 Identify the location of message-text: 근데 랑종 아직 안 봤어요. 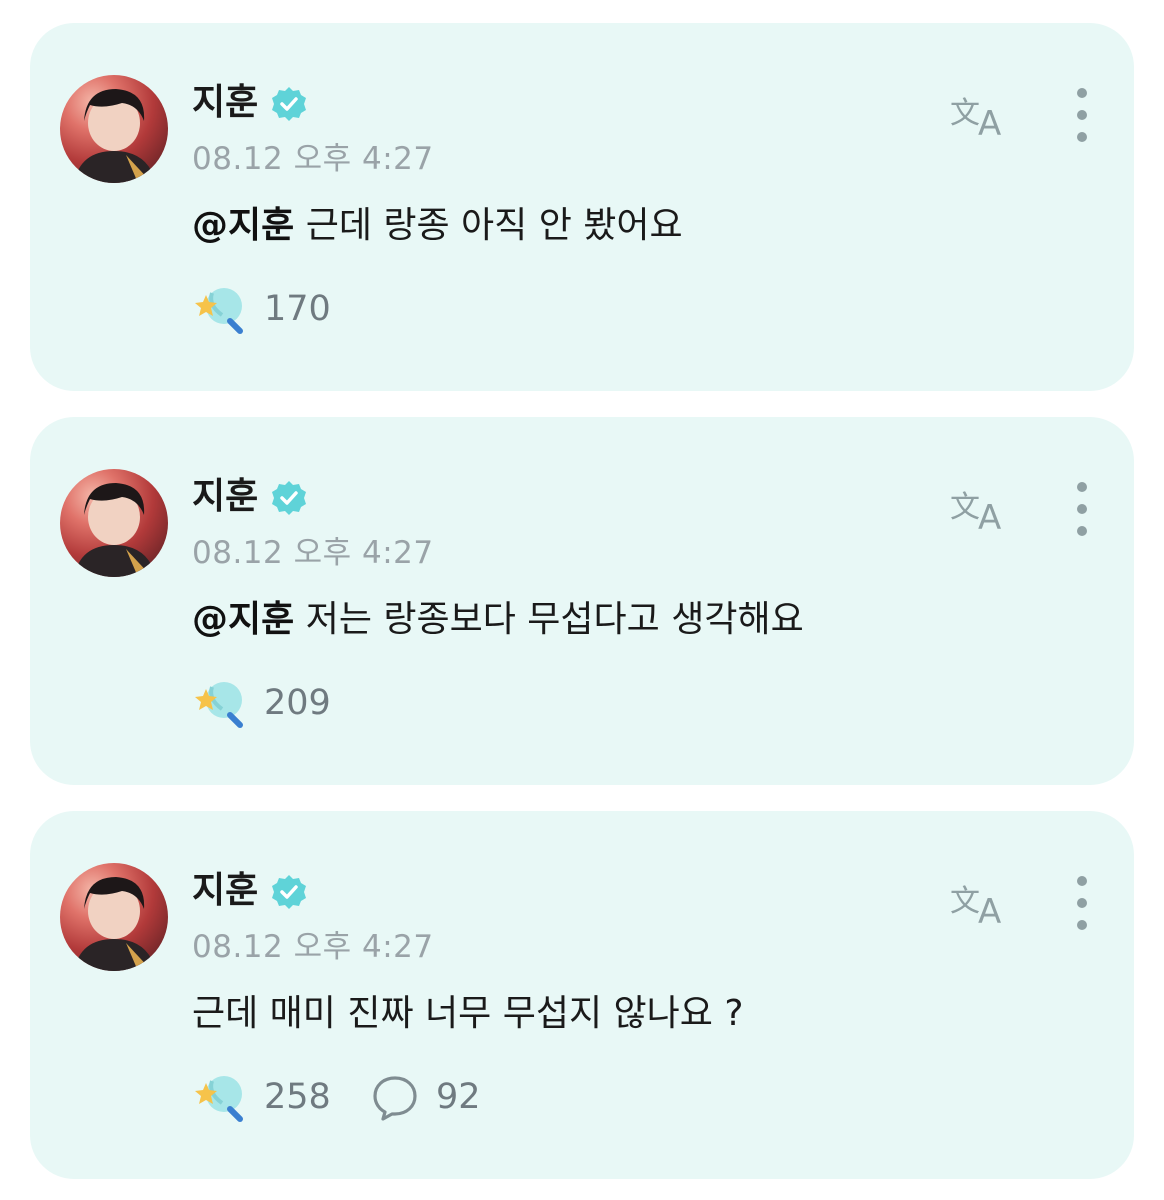
(488, 225).